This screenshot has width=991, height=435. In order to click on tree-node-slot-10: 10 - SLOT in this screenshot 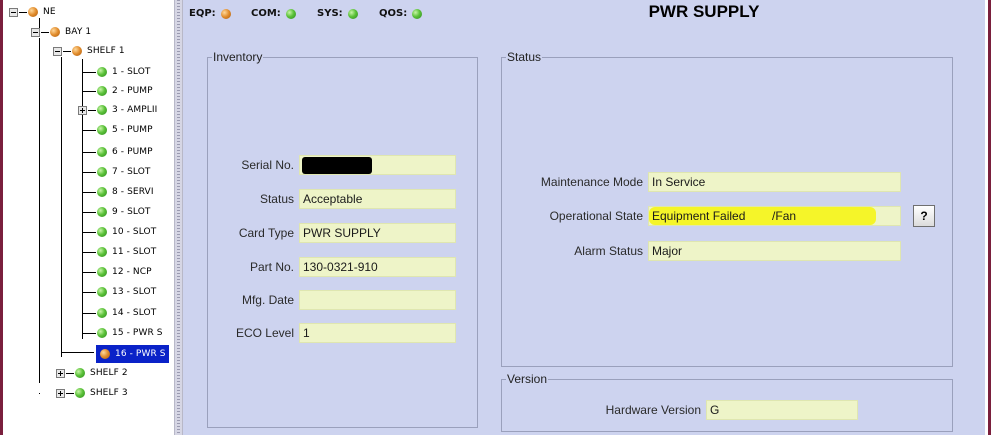, I will do `click(119, 232)`.